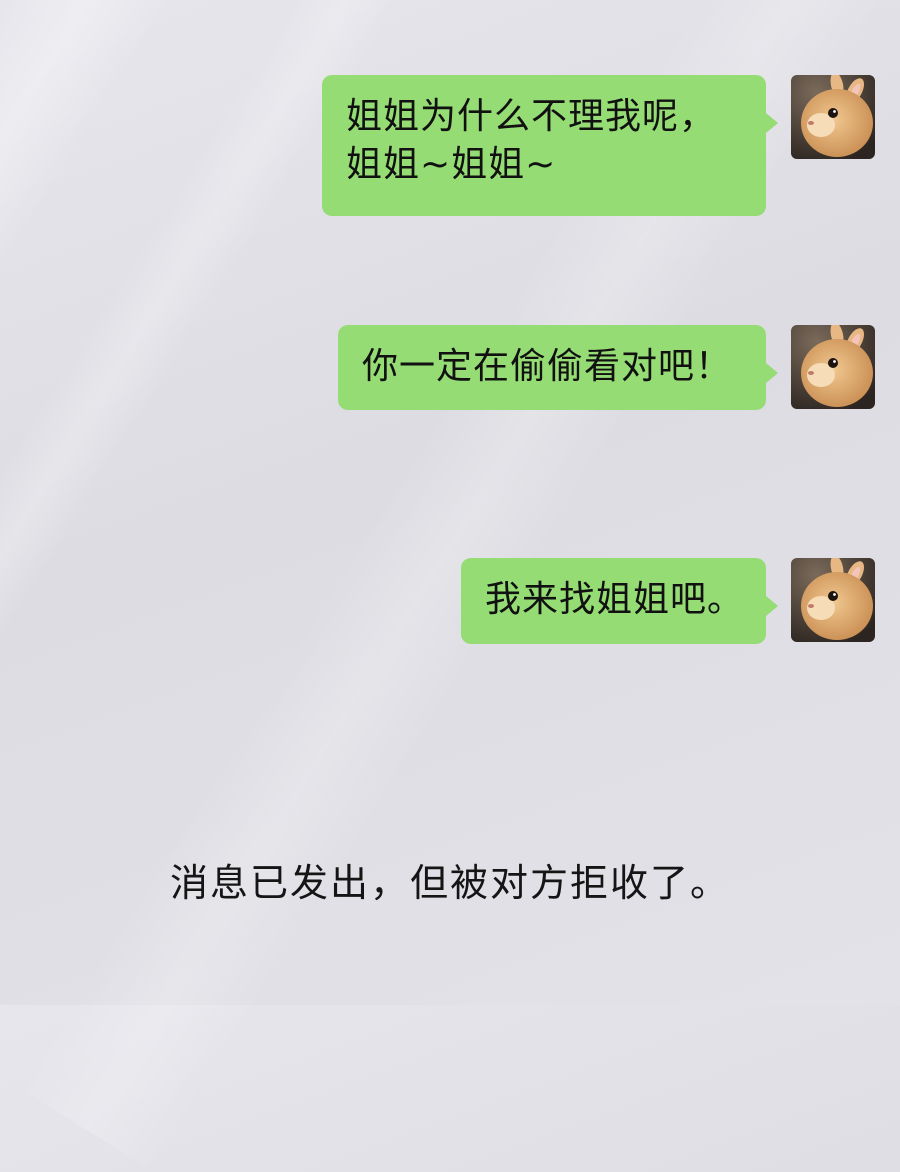  I want to click on message-bubble: 姐姐为什么不理我呢， 姐姐~姐姐~, so click(550, 145).